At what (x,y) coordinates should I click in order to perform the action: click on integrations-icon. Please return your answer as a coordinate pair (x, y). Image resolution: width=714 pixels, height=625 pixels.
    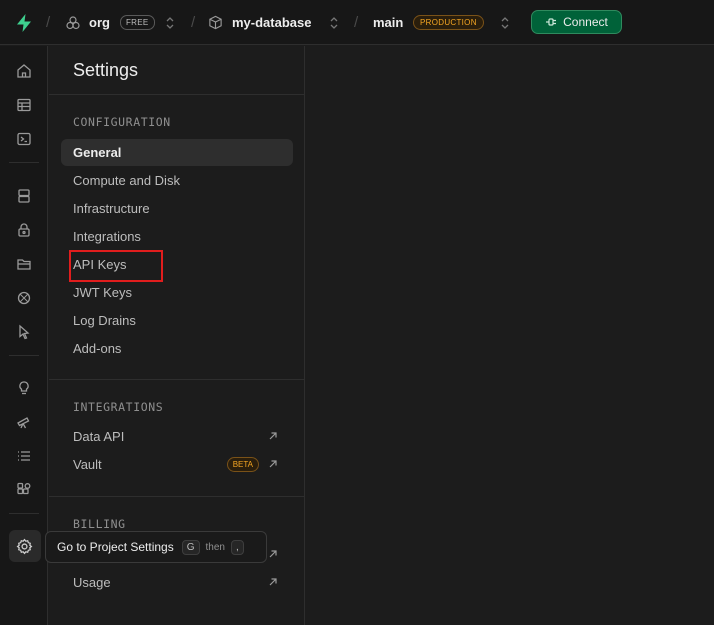
    Looking at the image, I should click on (24, 490).